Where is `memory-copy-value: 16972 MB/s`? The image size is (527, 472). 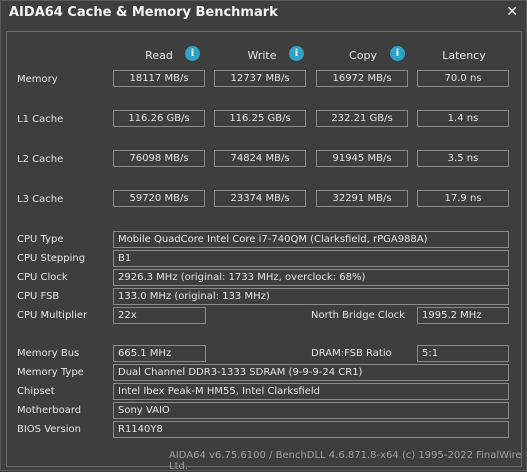
memory-copy-value: 16972 MB/s is located at coordinates (362, 78).